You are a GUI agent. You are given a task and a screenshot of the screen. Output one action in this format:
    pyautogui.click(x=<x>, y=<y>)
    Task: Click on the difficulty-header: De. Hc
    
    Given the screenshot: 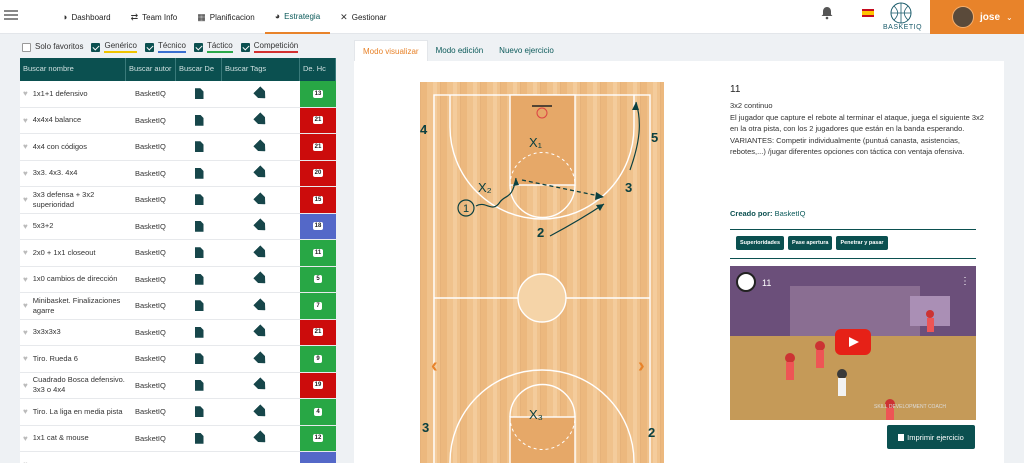 What is the action you would take?
    pyautogui.click(x=318, y=69)
    